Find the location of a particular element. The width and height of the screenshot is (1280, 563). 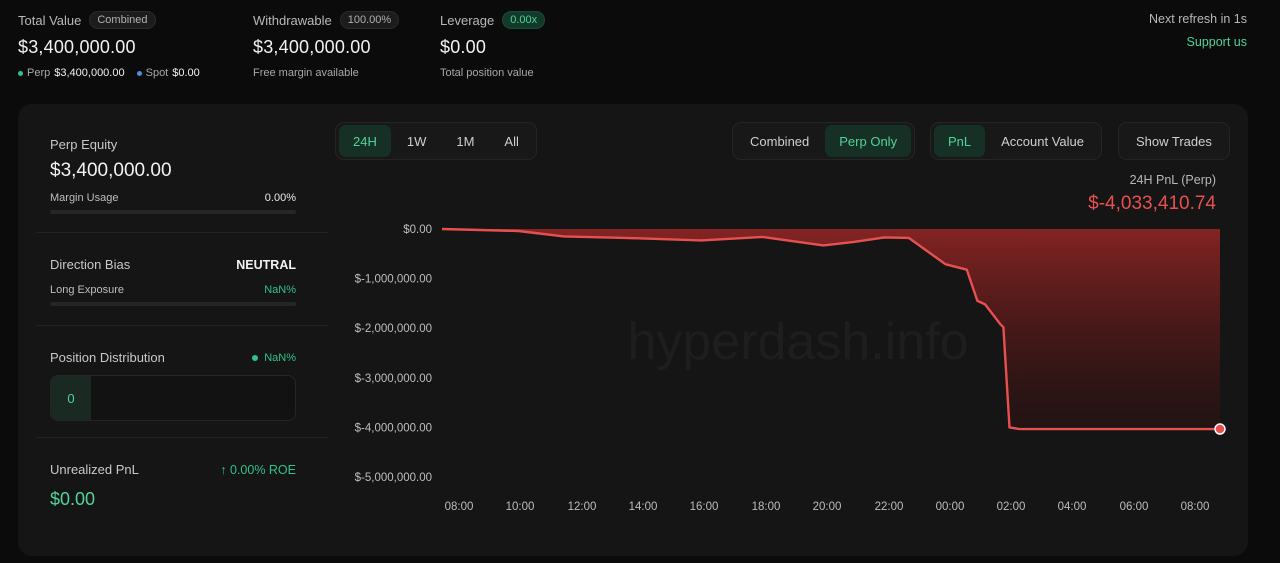

y-tick-label: $-4,000,000.00 is located at coordinates (393, 428).